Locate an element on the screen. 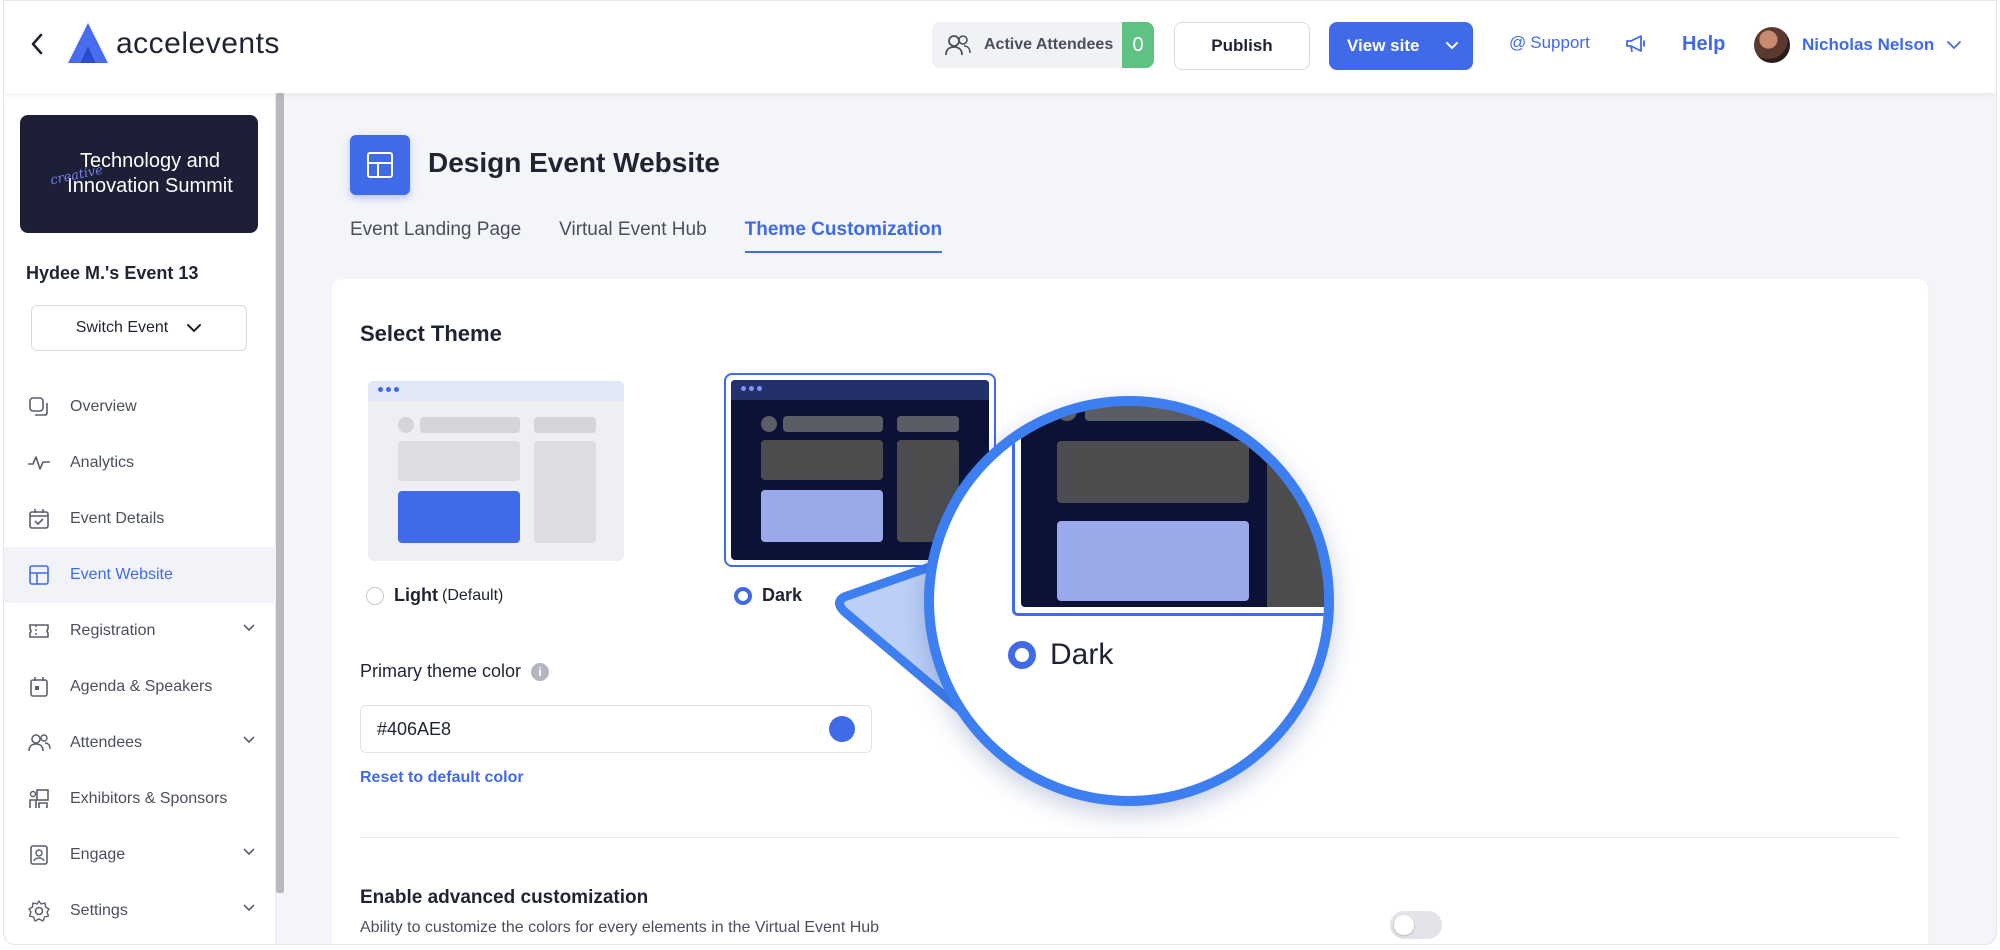  switch-event-button: Switch Event is located at coordinates (139, 328).